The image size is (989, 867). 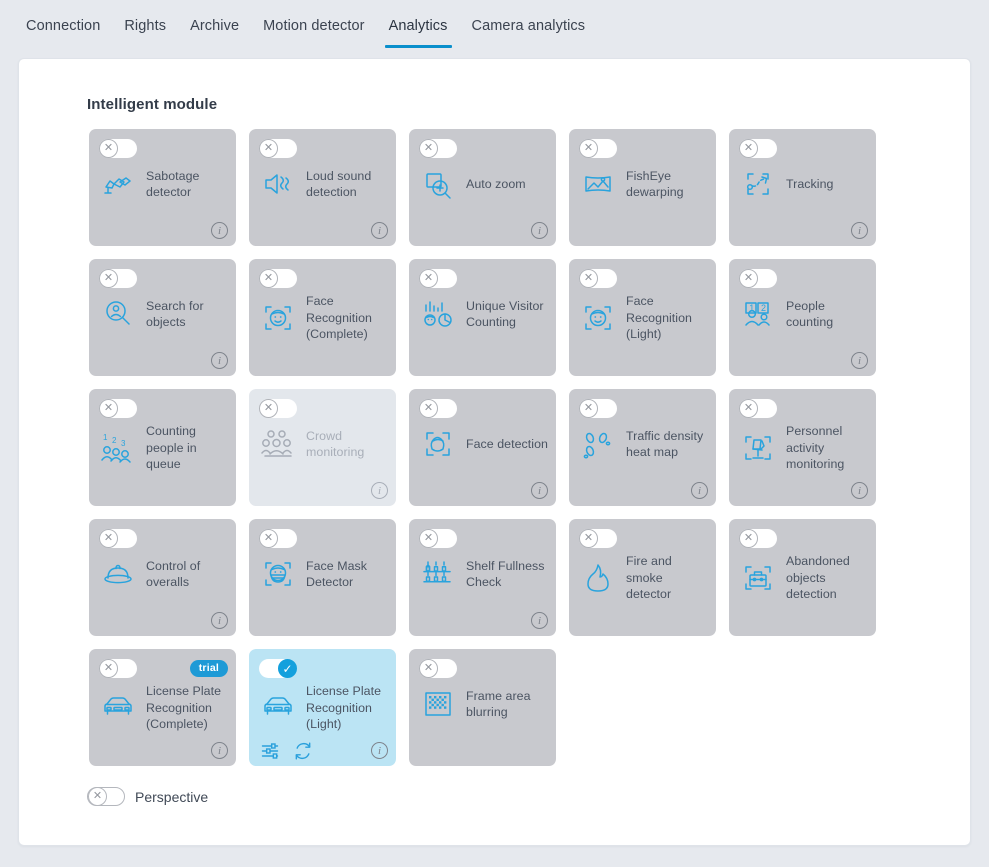 I want to click on module-card: ✕ Control of overalls i, so click(x=162, y=577).